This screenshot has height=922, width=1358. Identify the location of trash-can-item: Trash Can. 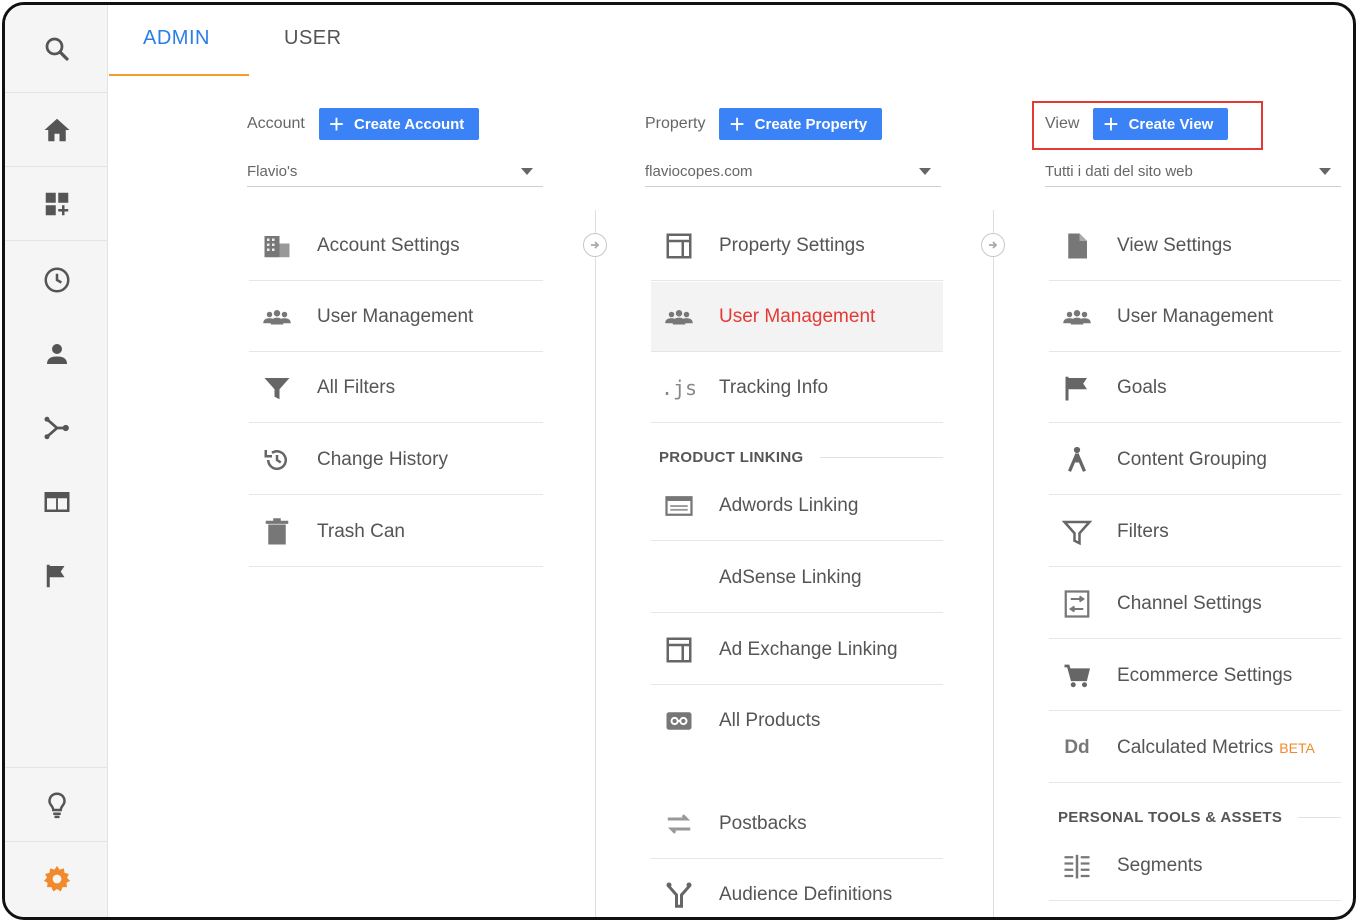
(396, 532).